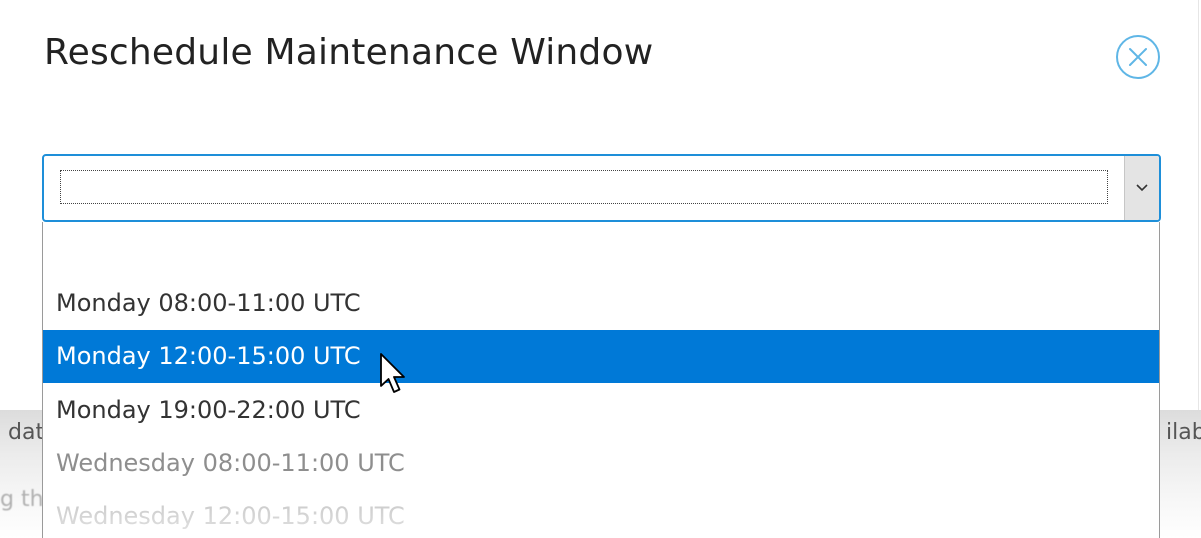 The image size is (1201, 538). Describe the element at coordinates (601, 410) in the screenshot. I see `dropdown-option: Monday 19:00-22:00 UTC` at that location.